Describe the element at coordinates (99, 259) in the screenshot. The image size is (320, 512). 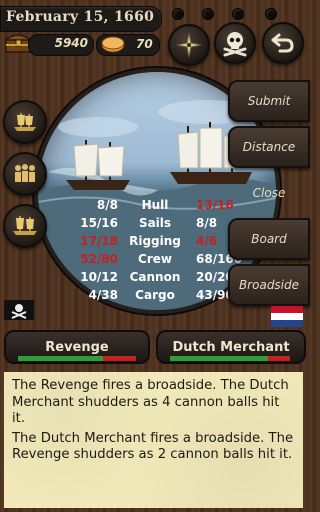
I see `player-crew: 52/80` at that location.